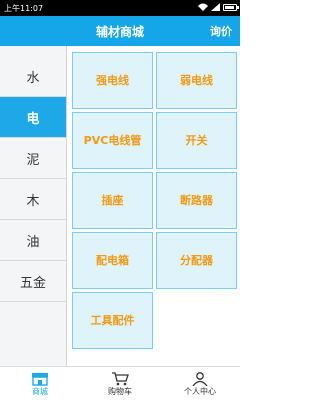 The height and width of the screenshot is (400, 320). Describe the element at coordinates (196, 80) in the screenshot. I see `product-tile: 弱电线` at that location.